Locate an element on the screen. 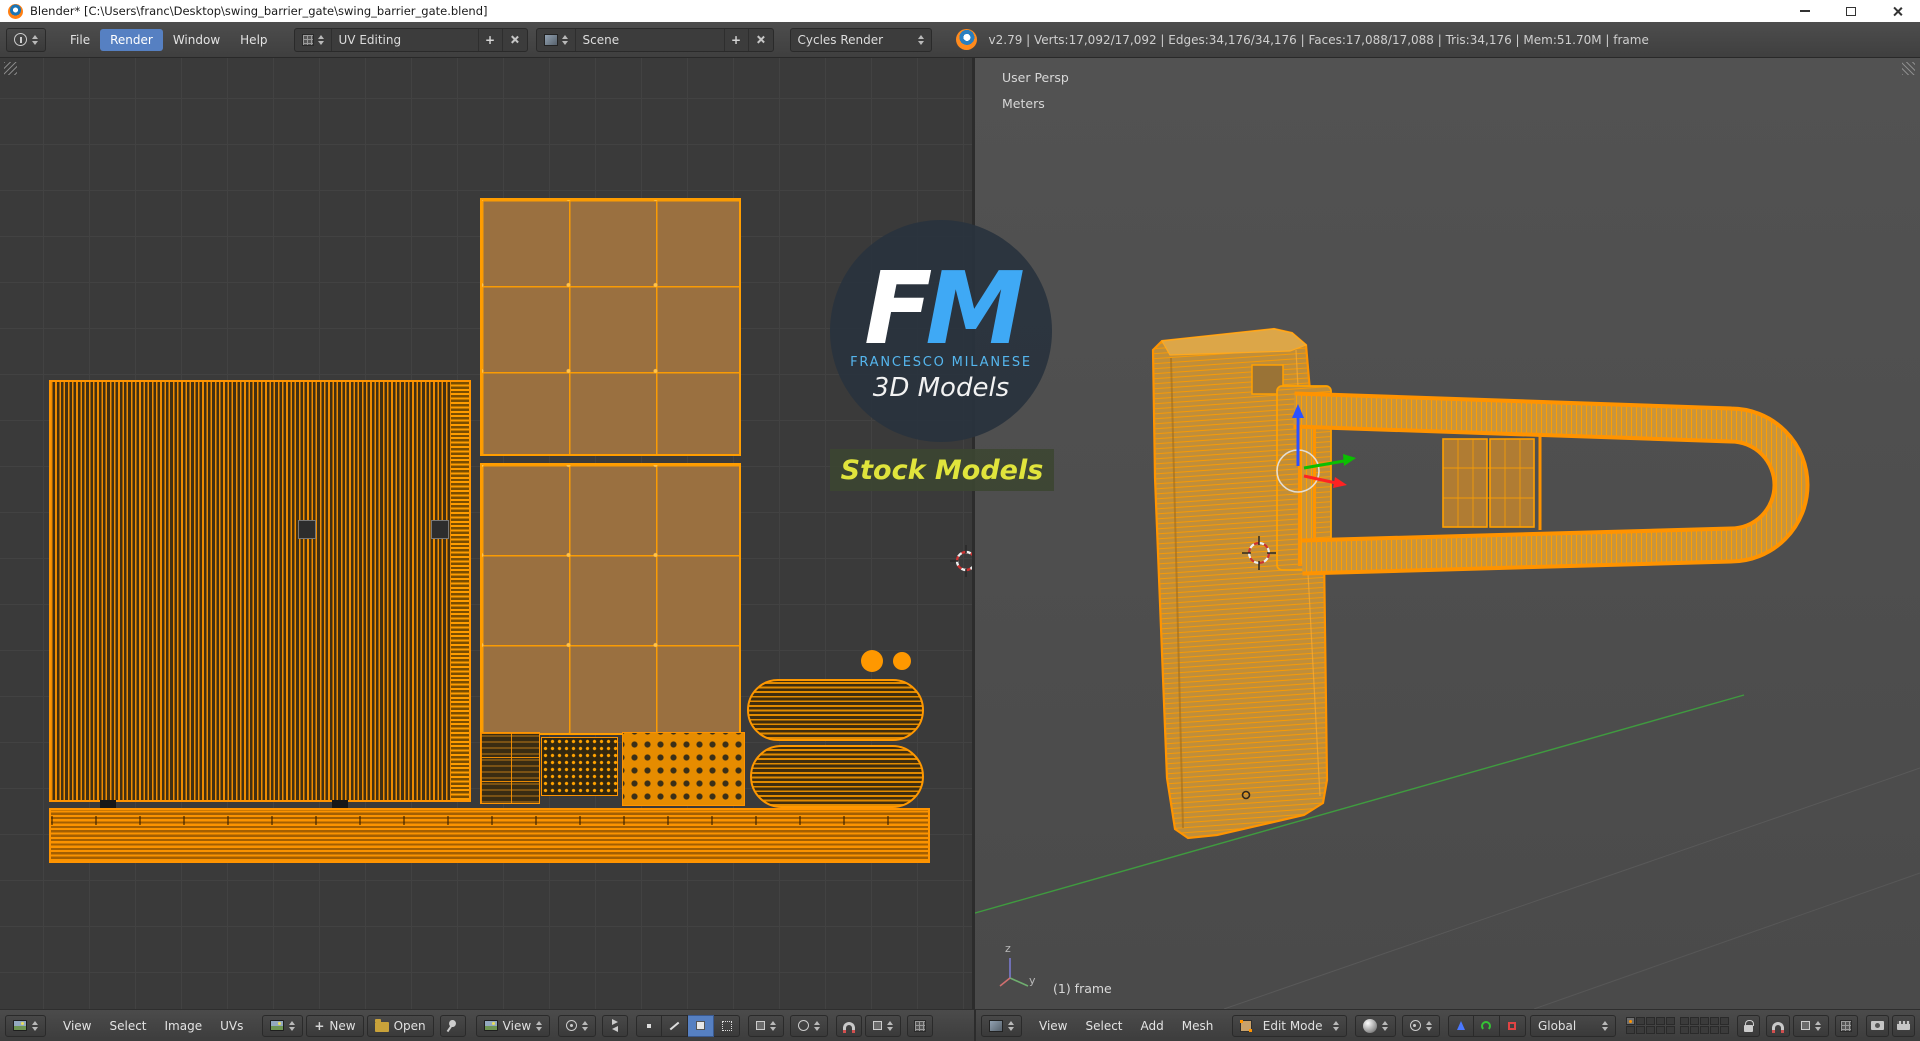 The height and width of the screenshot is (1041, 1920). scene-add-button: + is located at coordinates (737, 39).